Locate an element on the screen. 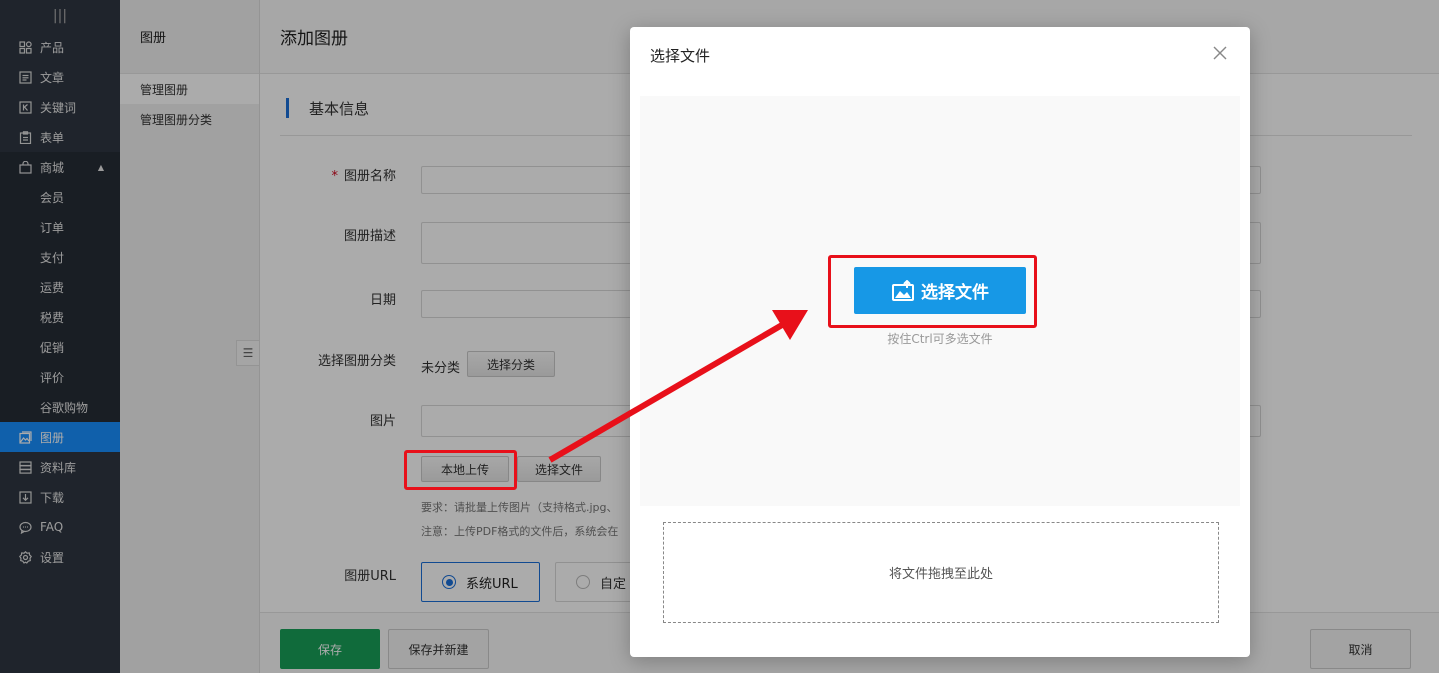 The height and width of the screenshot is (673, 1439). file-dropzone: 将文件拖拽至此处 is located at coordinates (941, 572).